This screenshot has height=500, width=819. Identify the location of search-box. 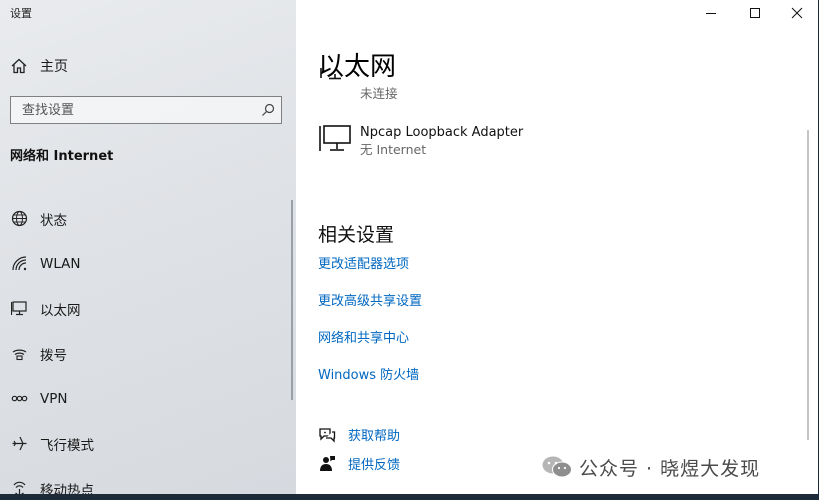
(146, 110).